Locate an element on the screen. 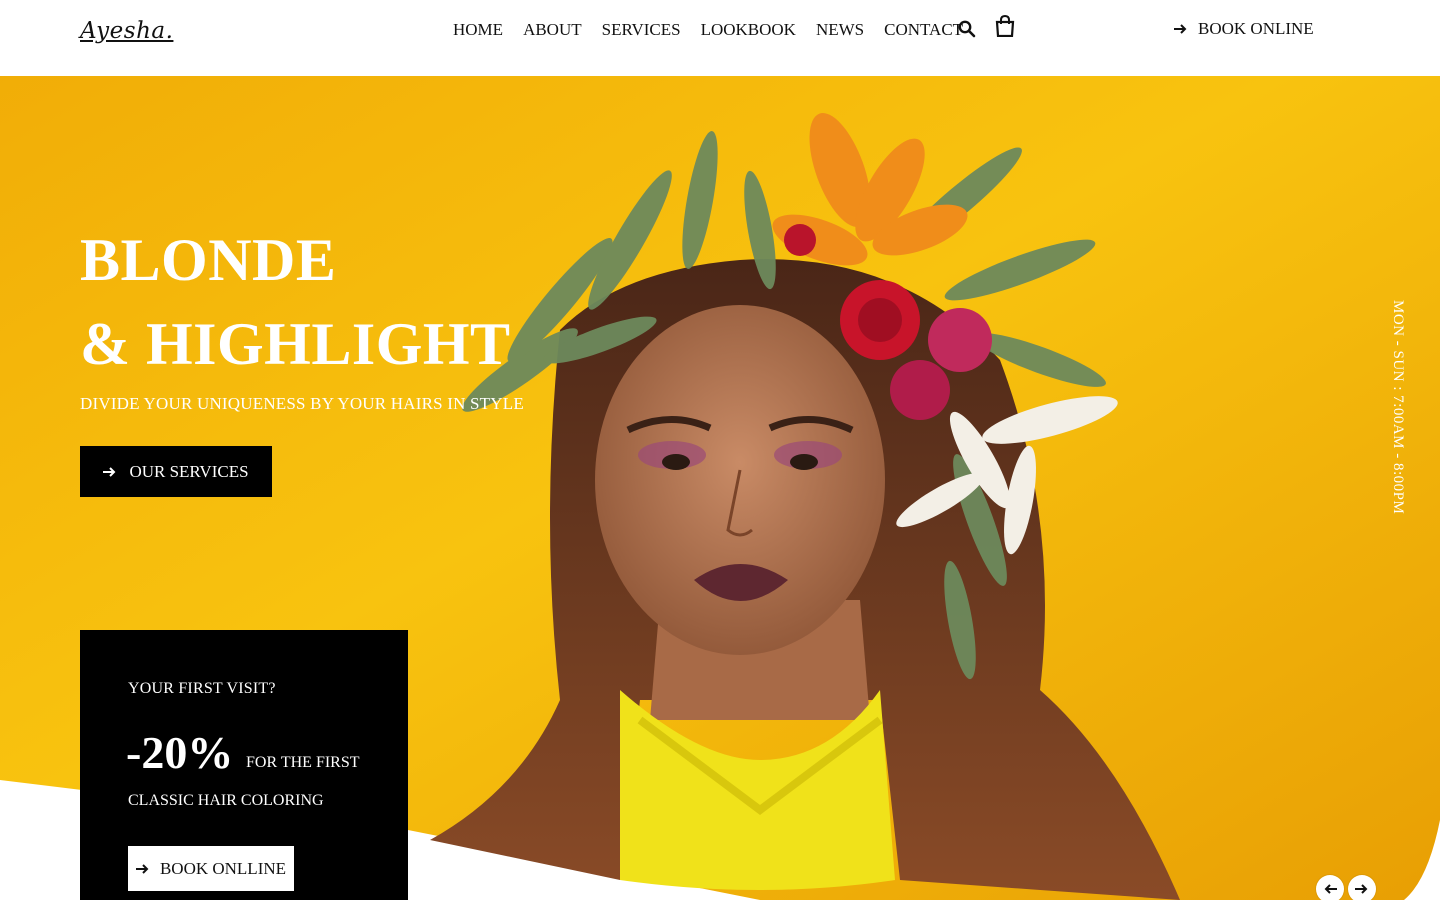 The height and width of the screenshot is (900, 1440). opening-hours-text: MON - SUN : 7:00AM - 8:00PM is located at coordinates (1398, 407).